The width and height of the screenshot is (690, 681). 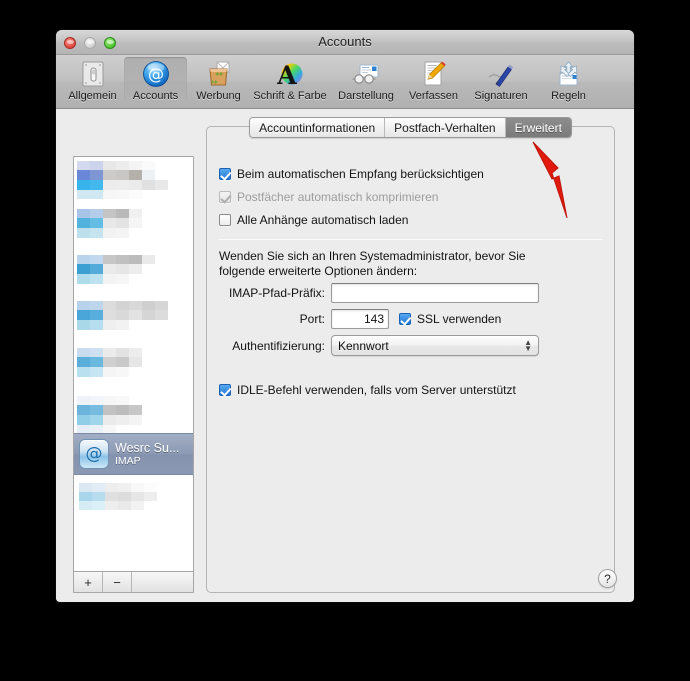 I want to click on section-divider-top, so click(x=411, y=239).